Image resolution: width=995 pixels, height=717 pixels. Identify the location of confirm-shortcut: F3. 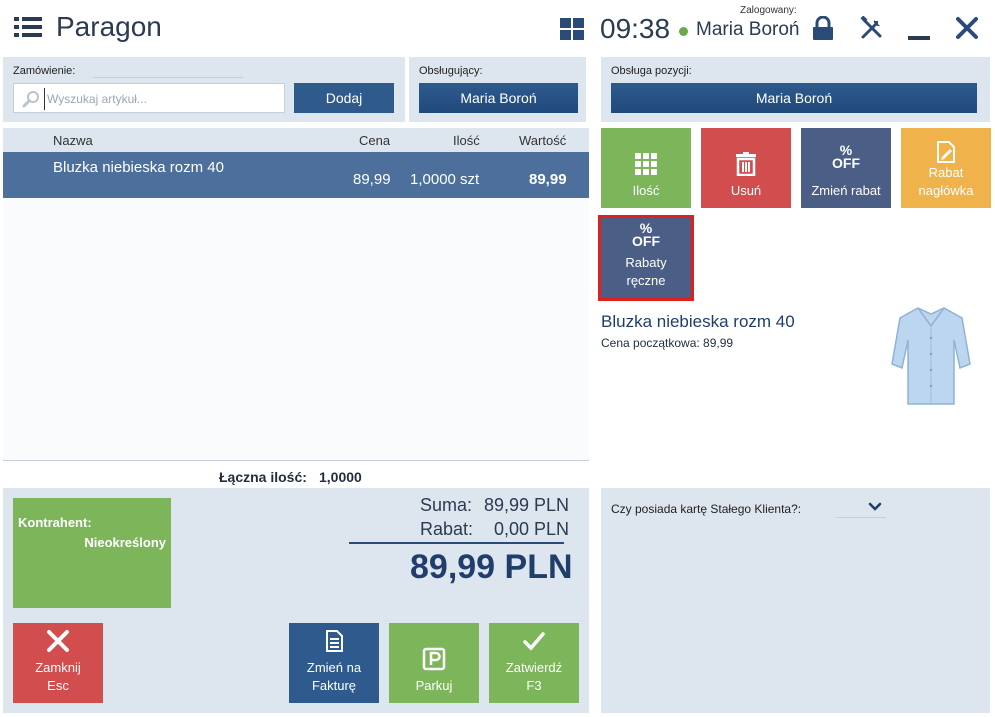
(534, 685).